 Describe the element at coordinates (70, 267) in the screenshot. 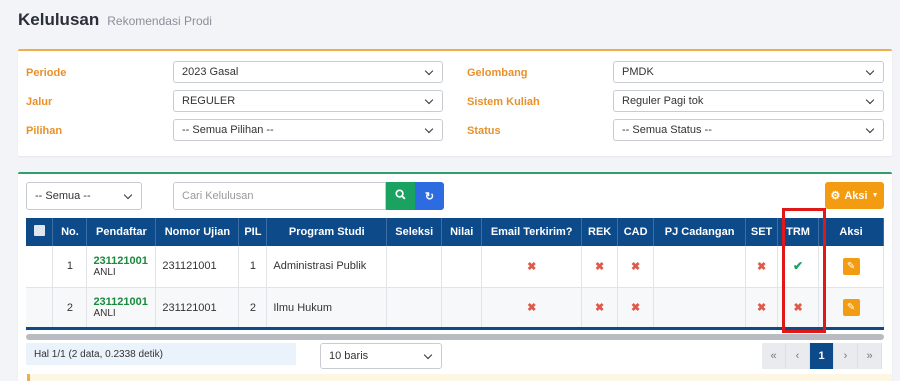

I see `row-no: 1` at that location.